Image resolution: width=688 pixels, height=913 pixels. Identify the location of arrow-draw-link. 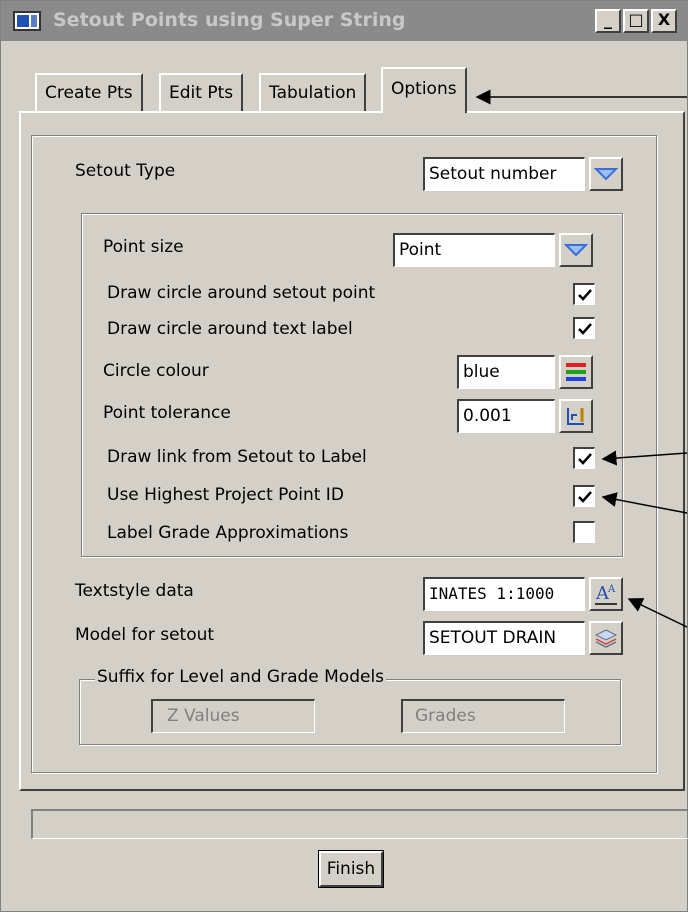
(644, 458).